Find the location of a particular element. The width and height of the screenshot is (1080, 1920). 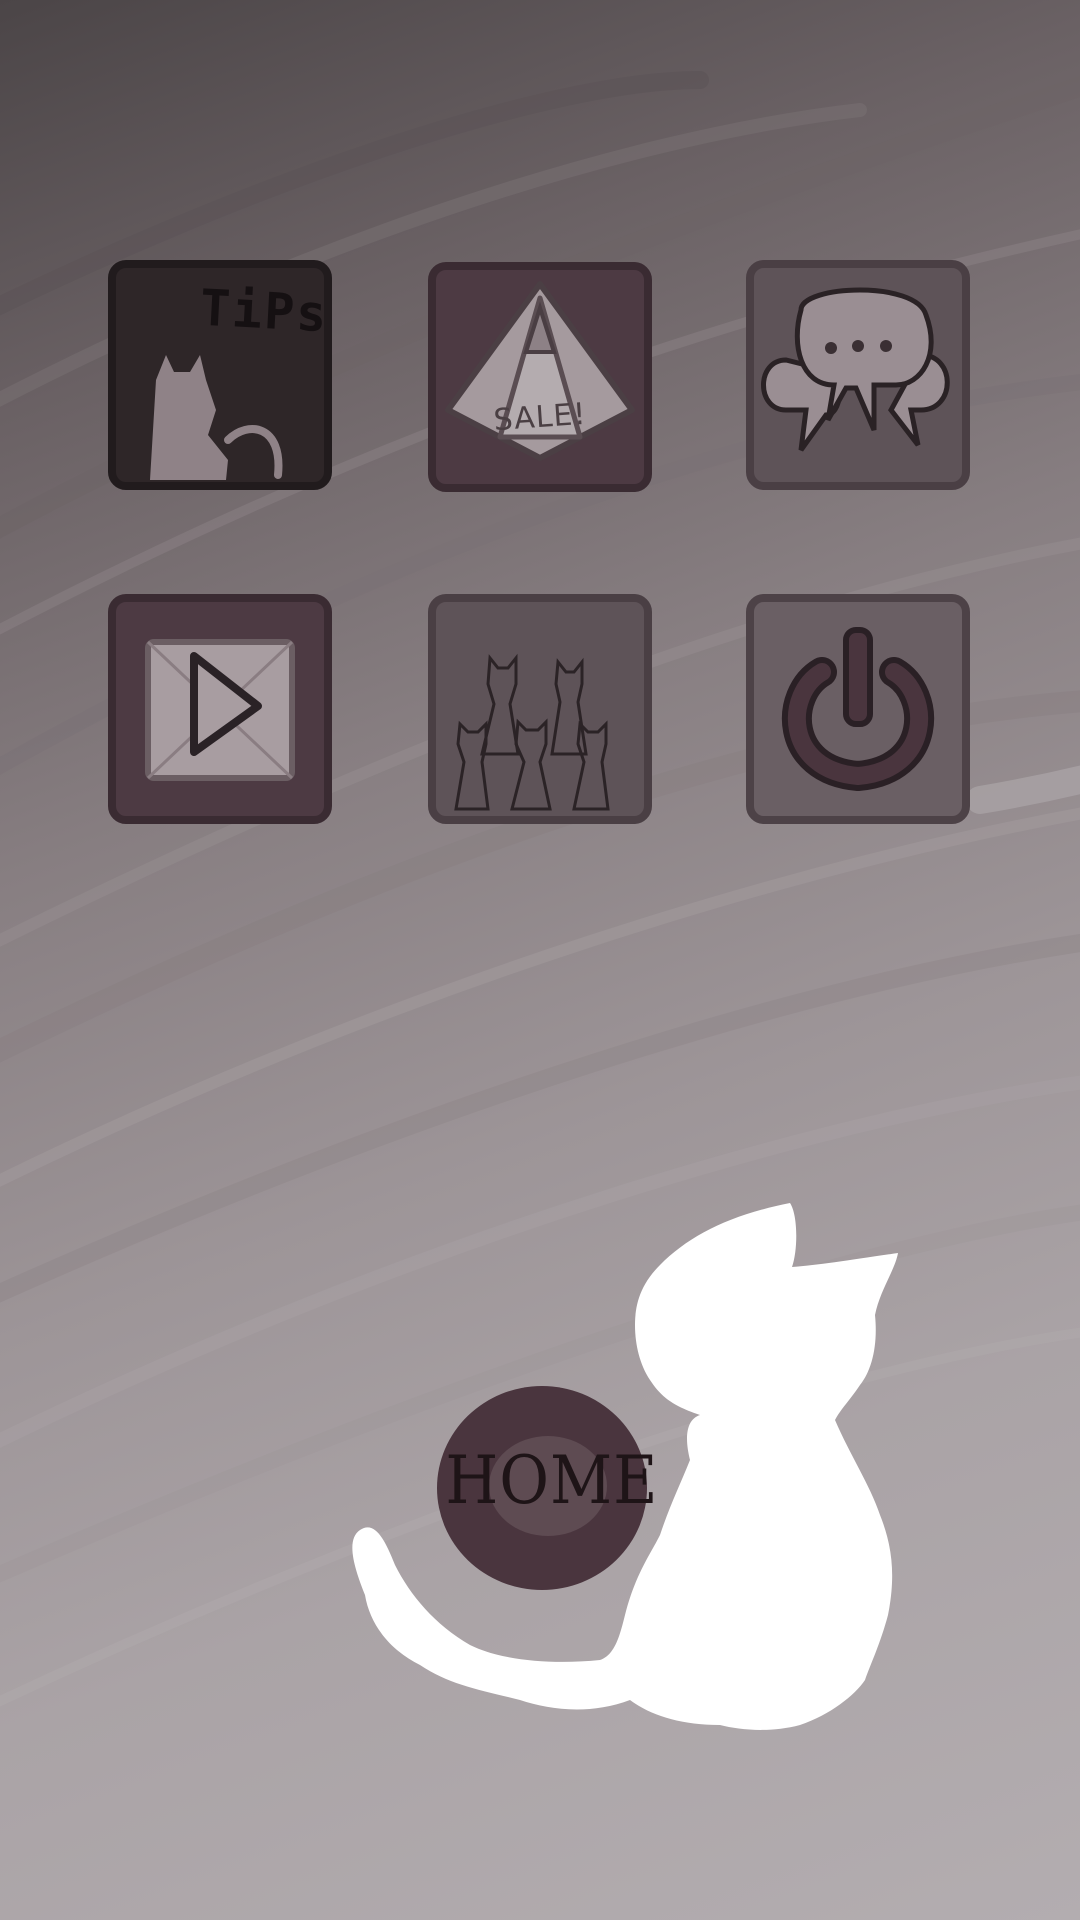

chat-button is located at coordinates (858, 375).